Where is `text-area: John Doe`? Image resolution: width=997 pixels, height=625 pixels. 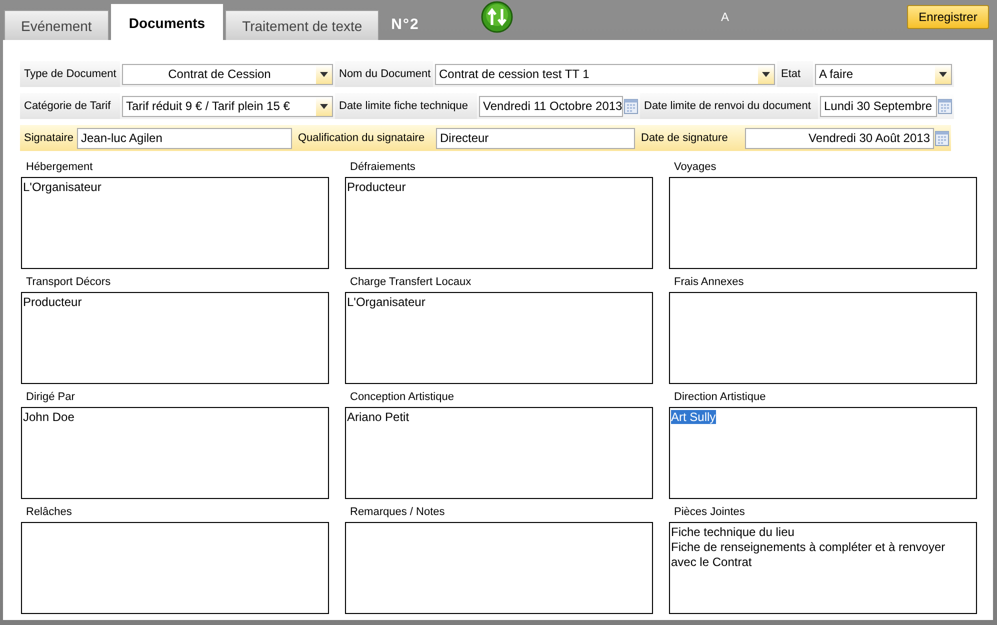
text-area: John Doe is located at coordinates (175, 453).